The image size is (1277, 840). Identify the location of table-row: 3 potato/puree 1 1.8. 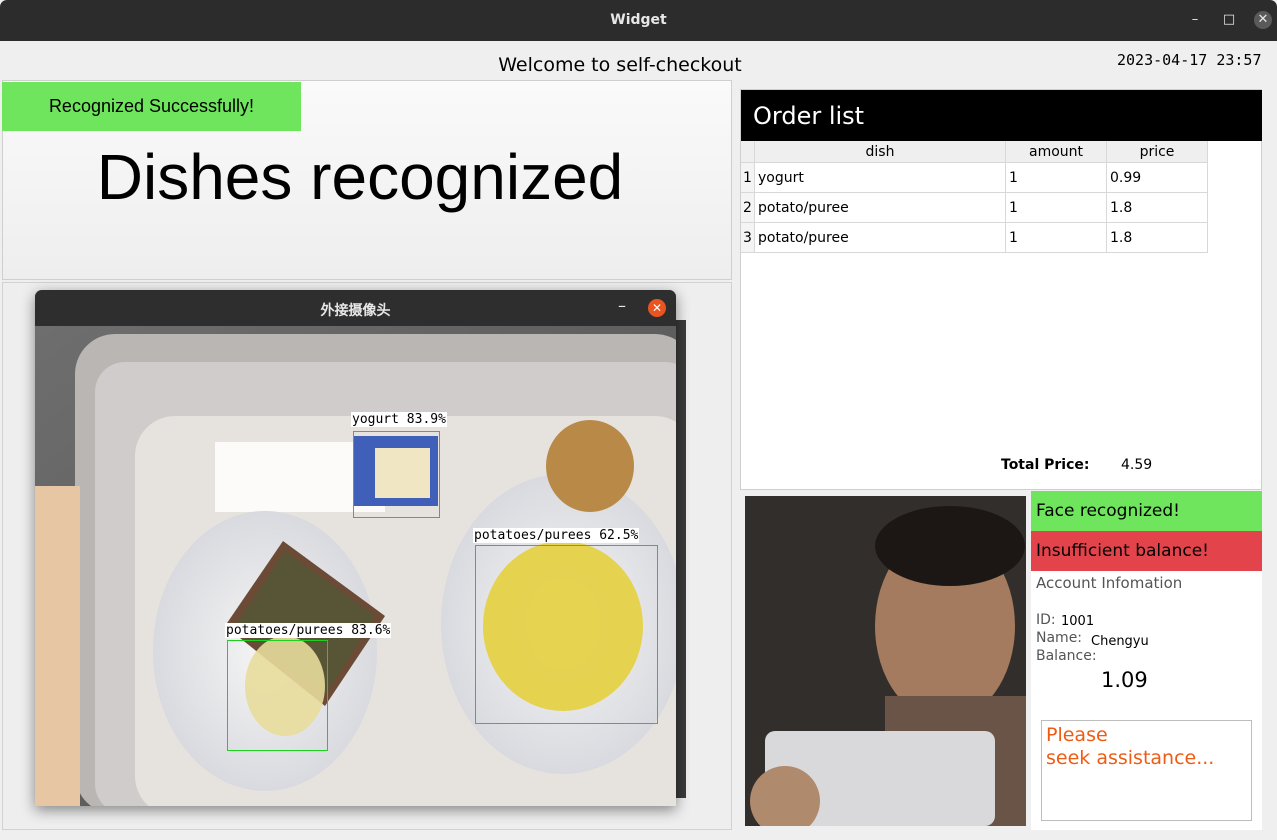
(974, 237).